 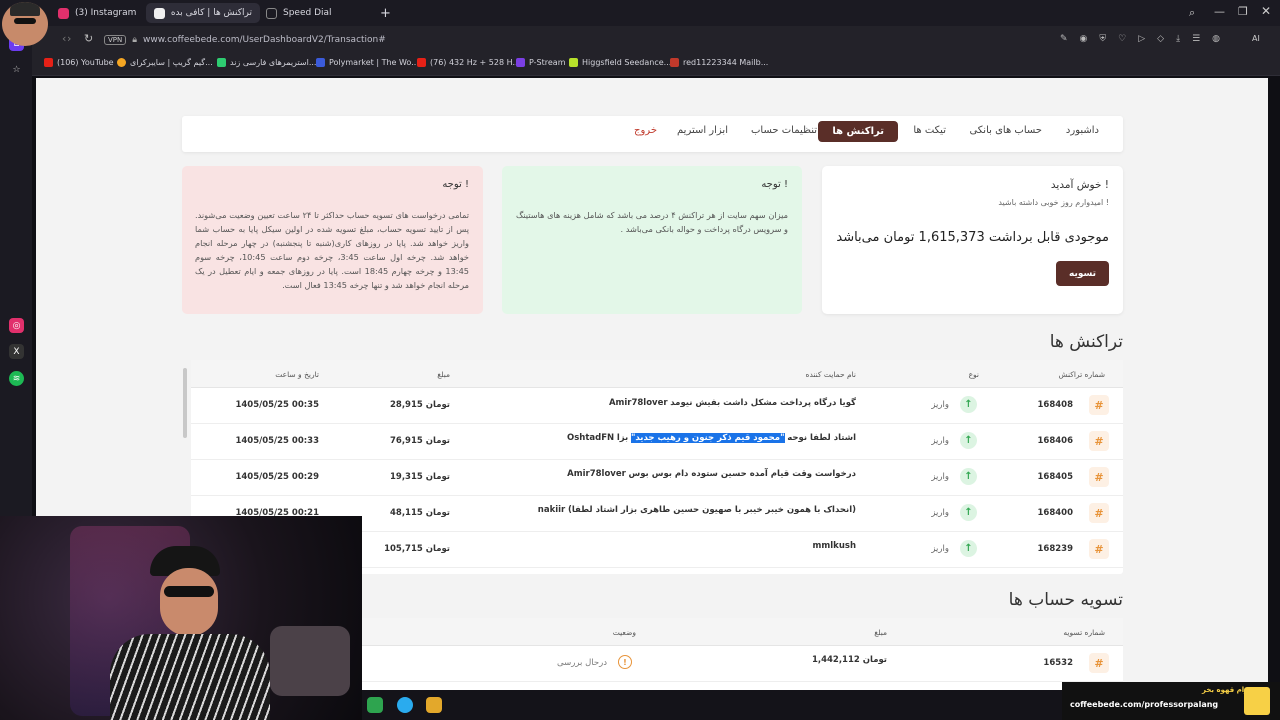 I want to click on striped-jacket, so click(x=190, y=677).